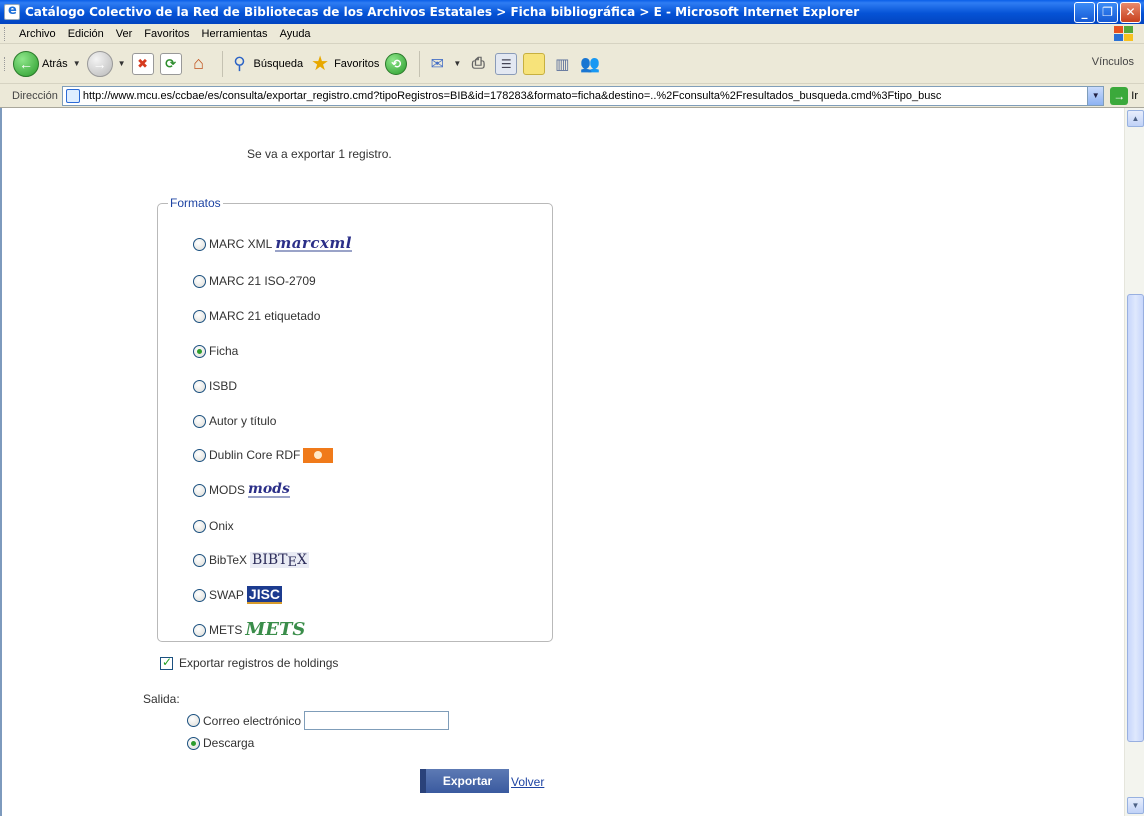 This screenshot has height=816, width=1144. Describe the element at coordinates (228, 560) in the screenshot. I see `format-label: BibTeX` at that location.